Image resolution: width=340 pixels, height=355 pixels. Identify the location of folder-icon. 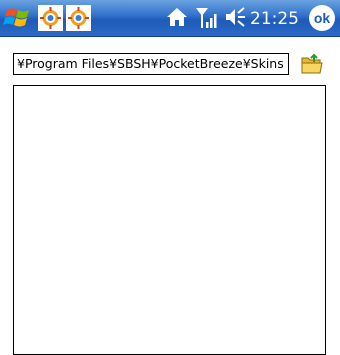
(312, 64).